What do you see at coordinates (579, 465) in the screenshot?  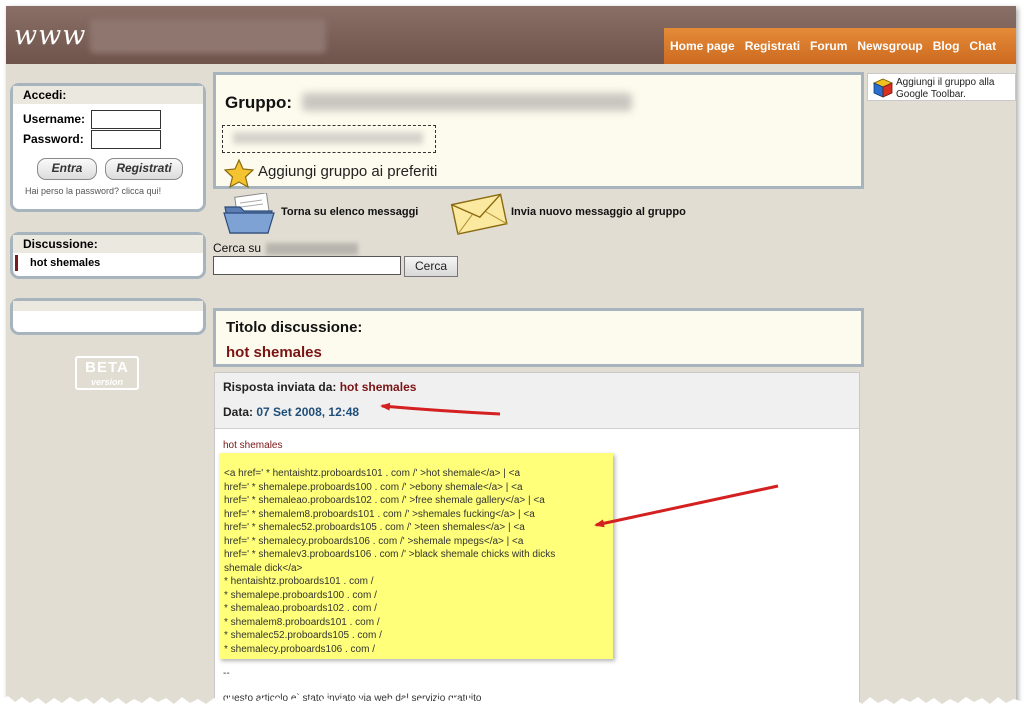 I see `annotation-arrows` at bounding box center [579, 465].